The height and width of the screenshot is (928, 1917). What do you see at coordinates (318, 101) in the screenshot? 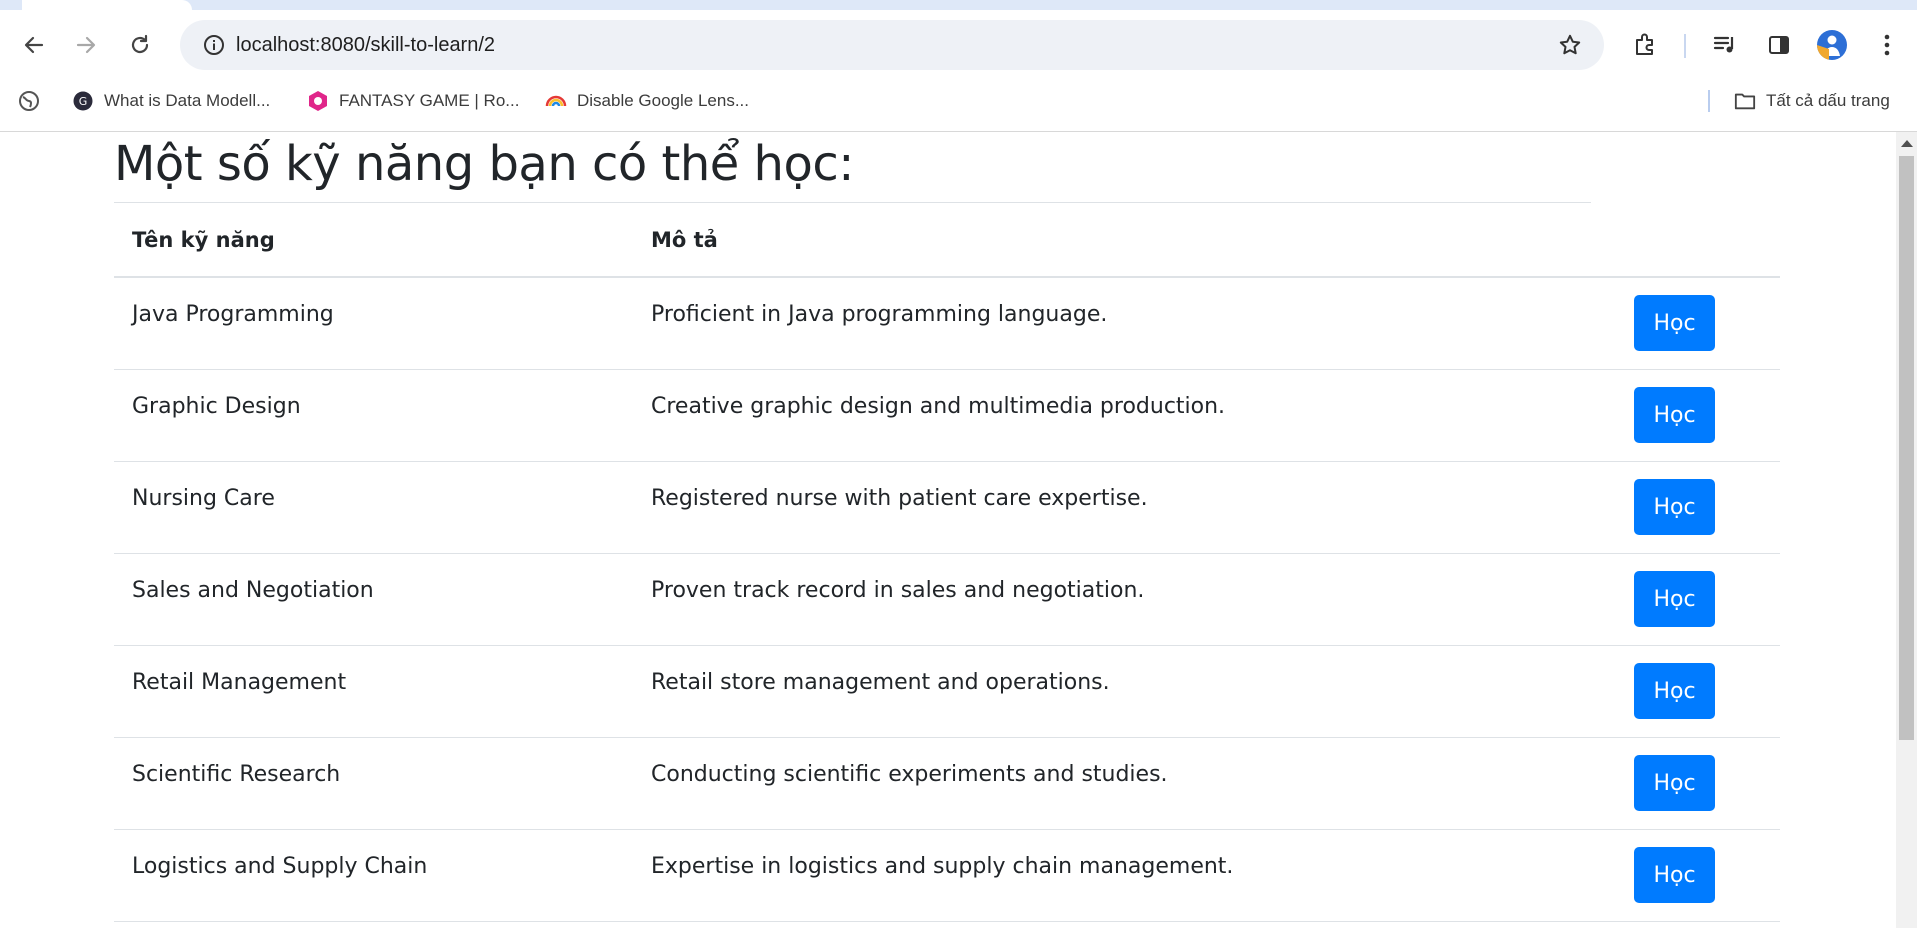
I see `fantasy-game-favicon` at bounding box center [318, 101].